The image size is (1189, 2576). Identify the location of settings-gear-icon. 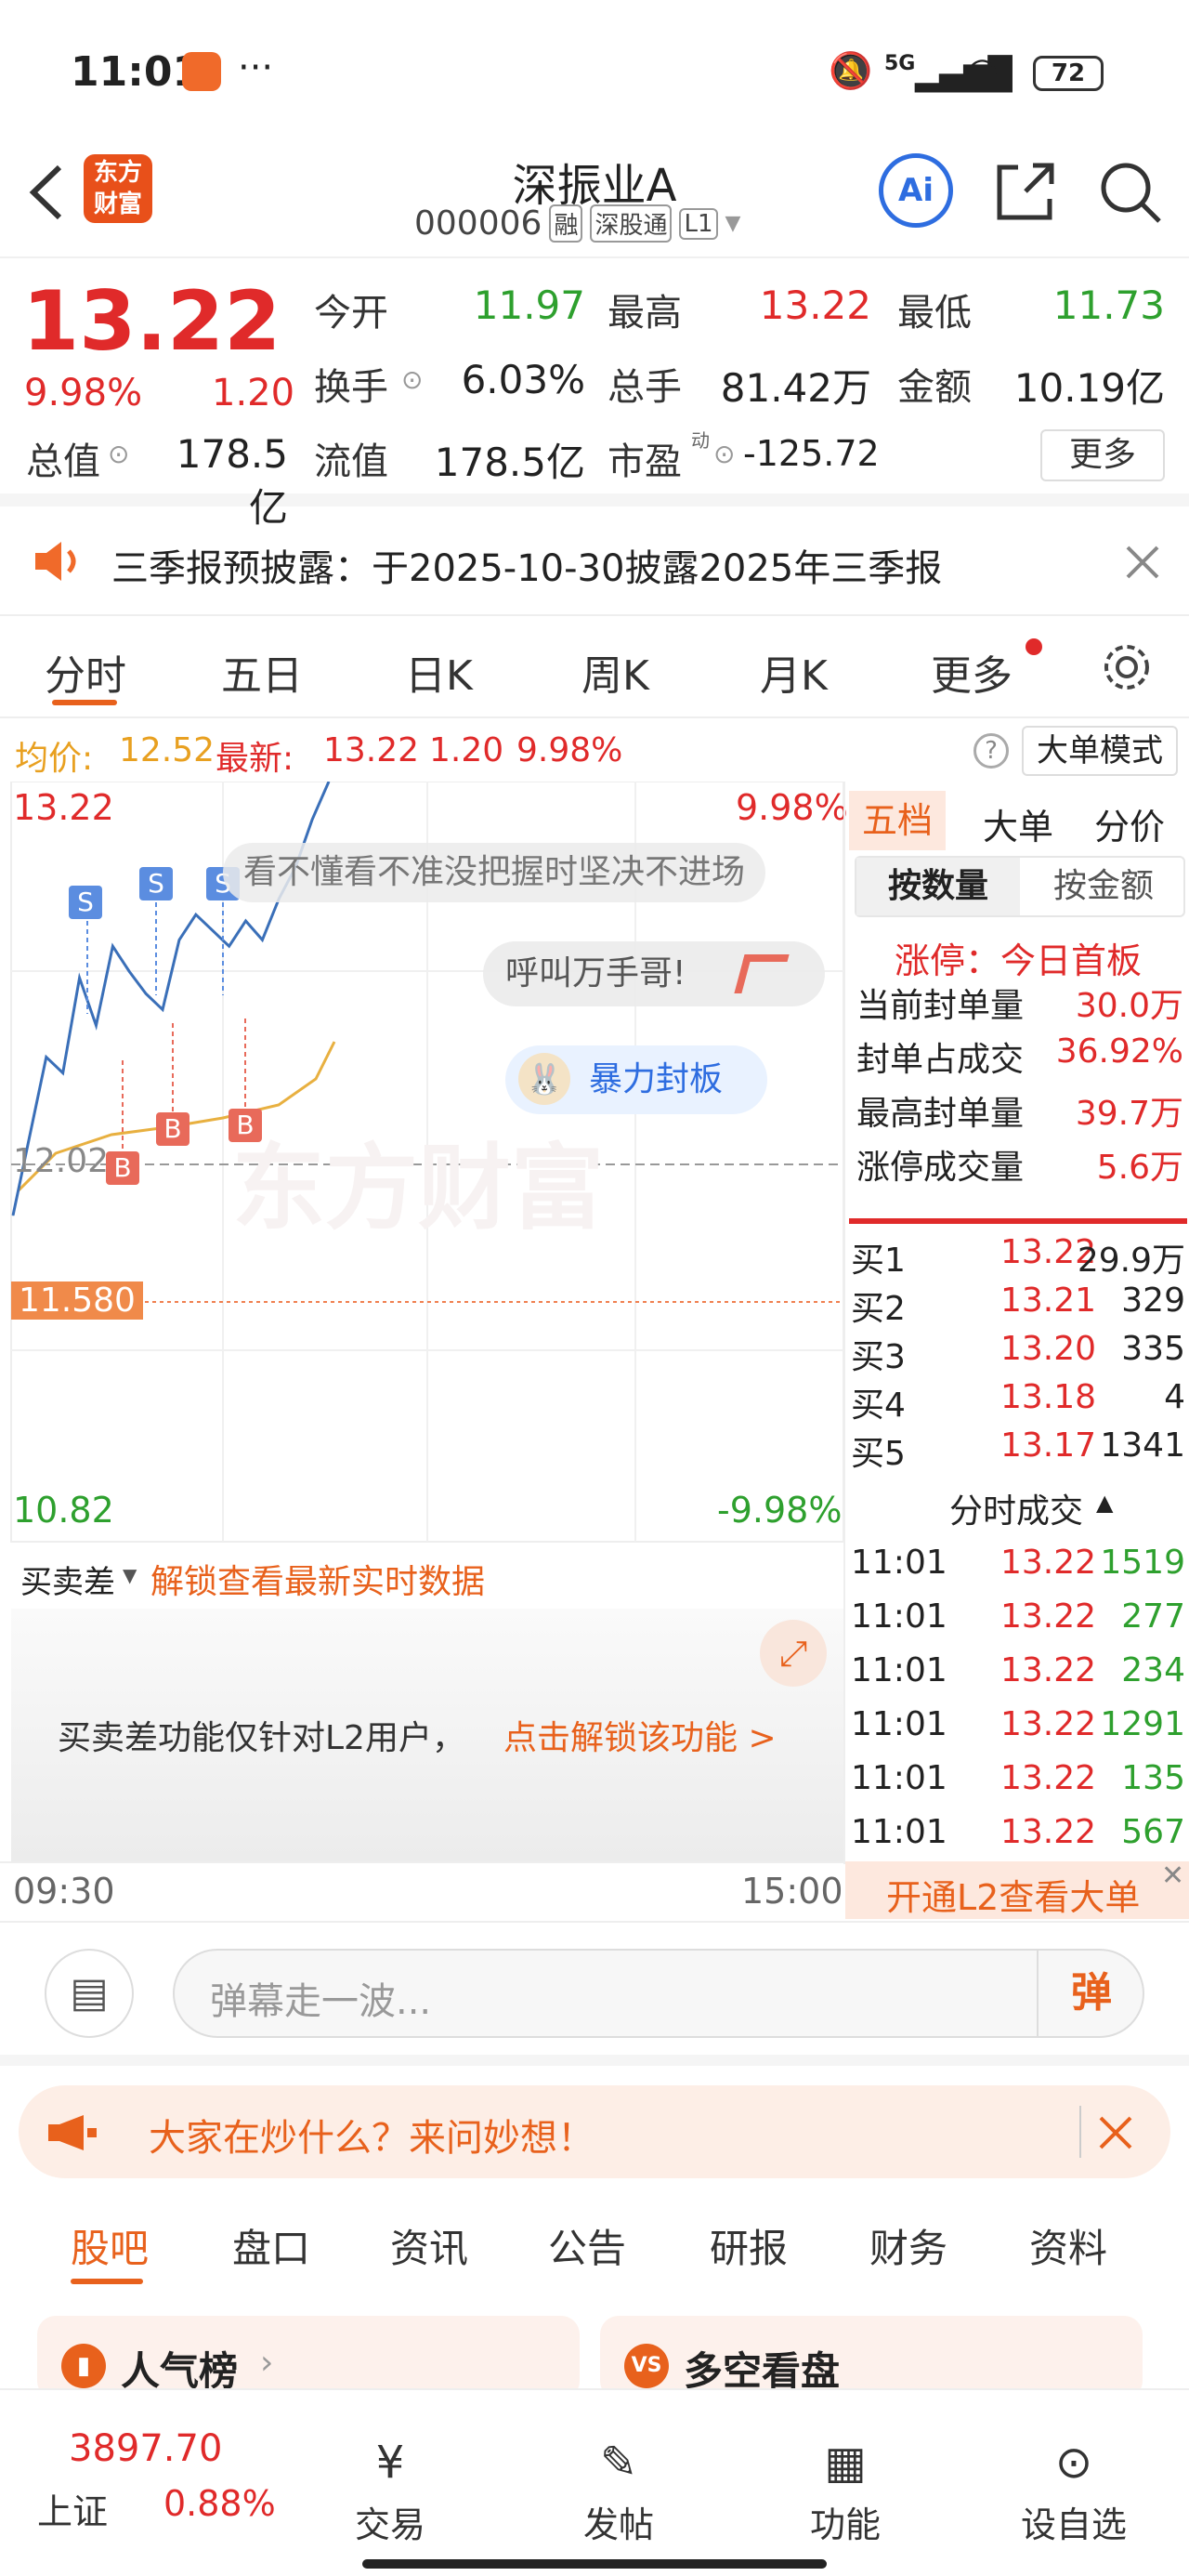
(1127, 667).